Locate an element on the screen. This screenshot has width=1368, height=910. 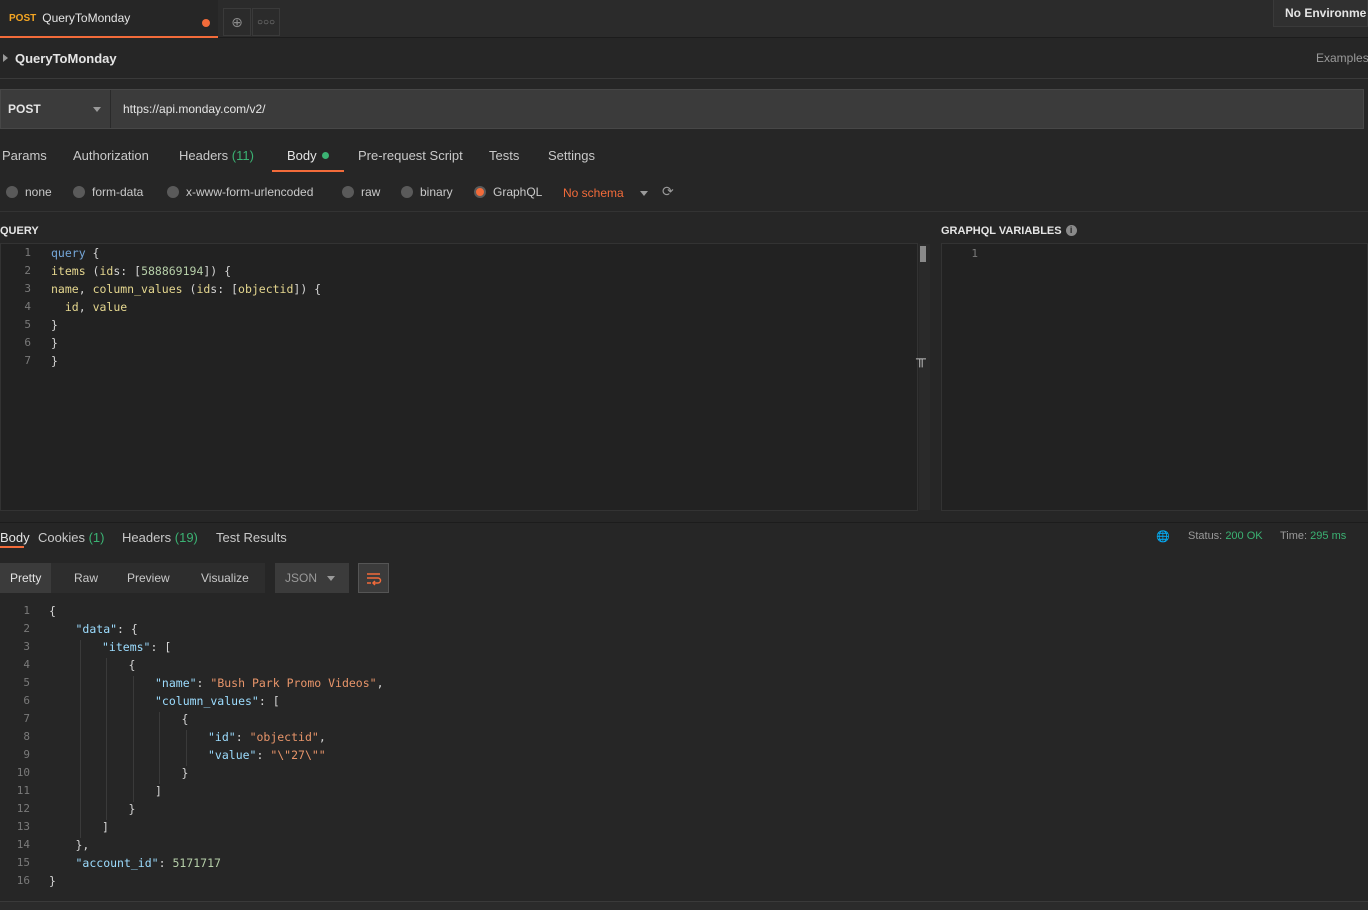
view-pretty: Pretty is located at coordinates (26, 578).